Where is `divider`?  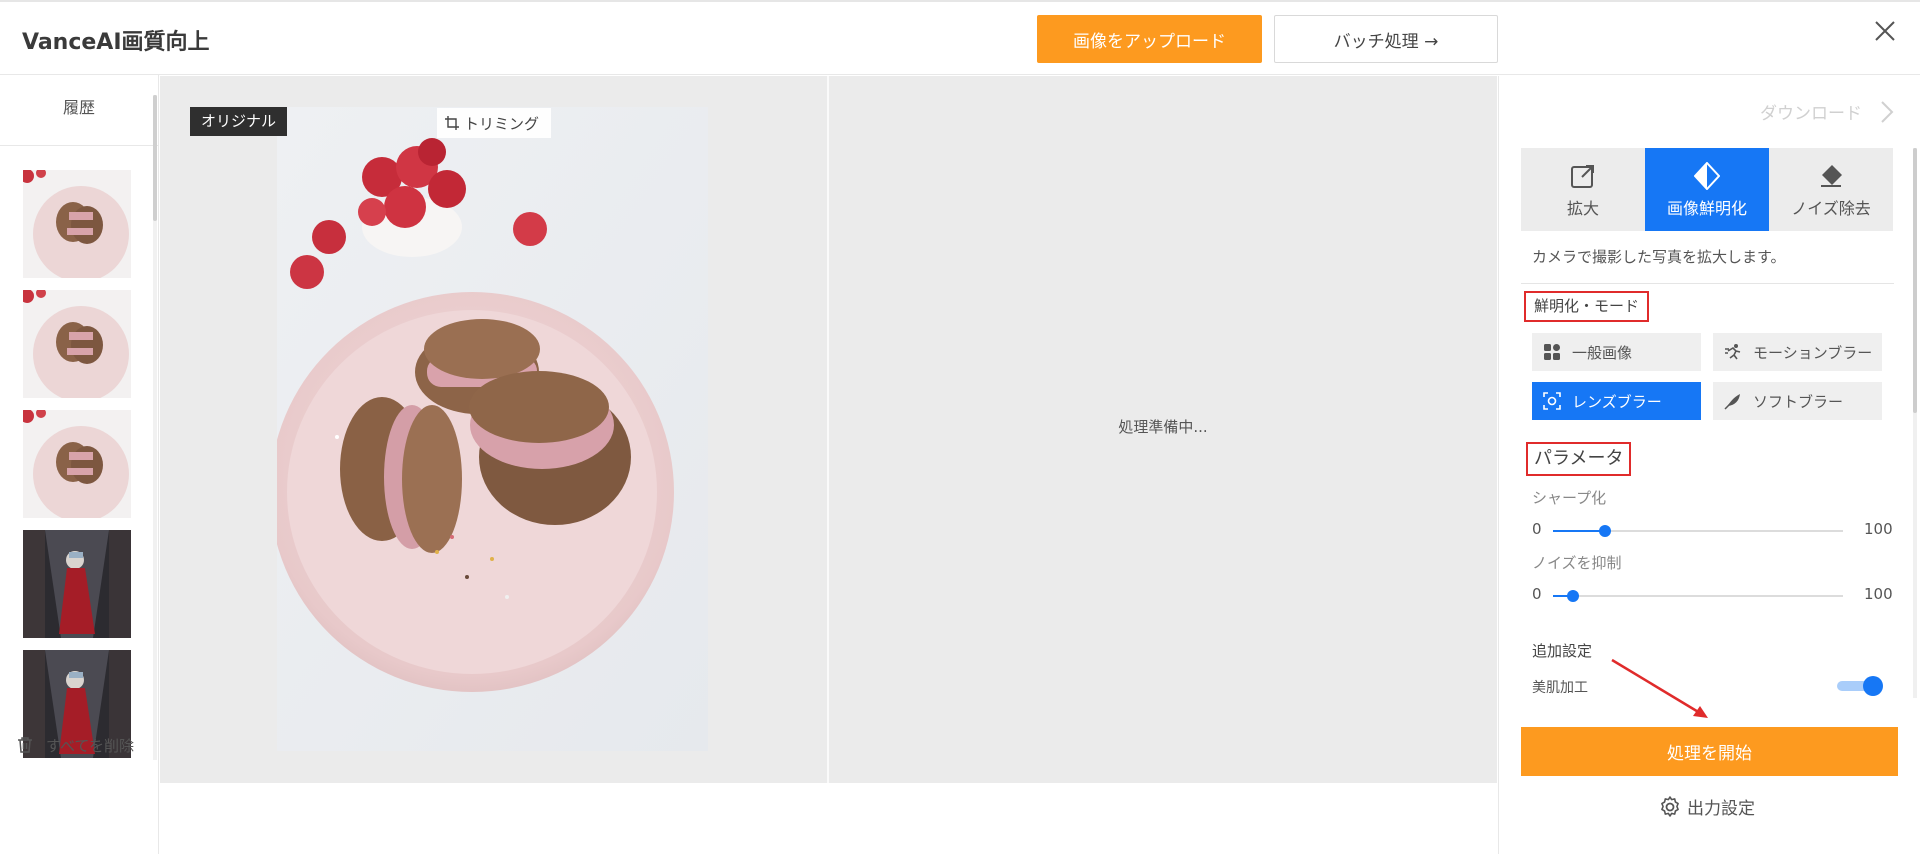 divider is located at coordinates (1707, 283).